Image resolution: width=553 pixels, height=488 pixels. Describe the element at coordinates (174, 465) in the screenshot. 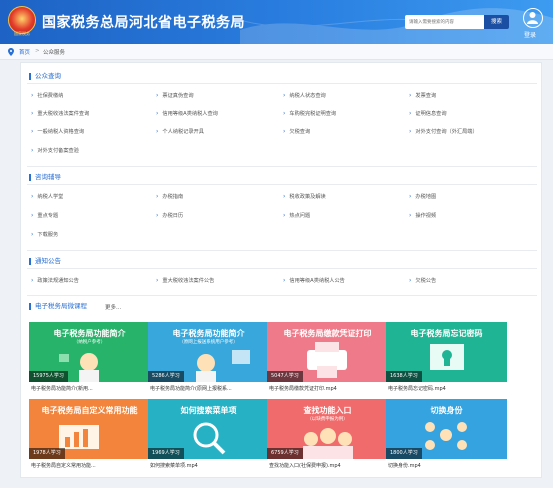

I see `course-caption: 如何搜索菜单项.mp4` at that location.